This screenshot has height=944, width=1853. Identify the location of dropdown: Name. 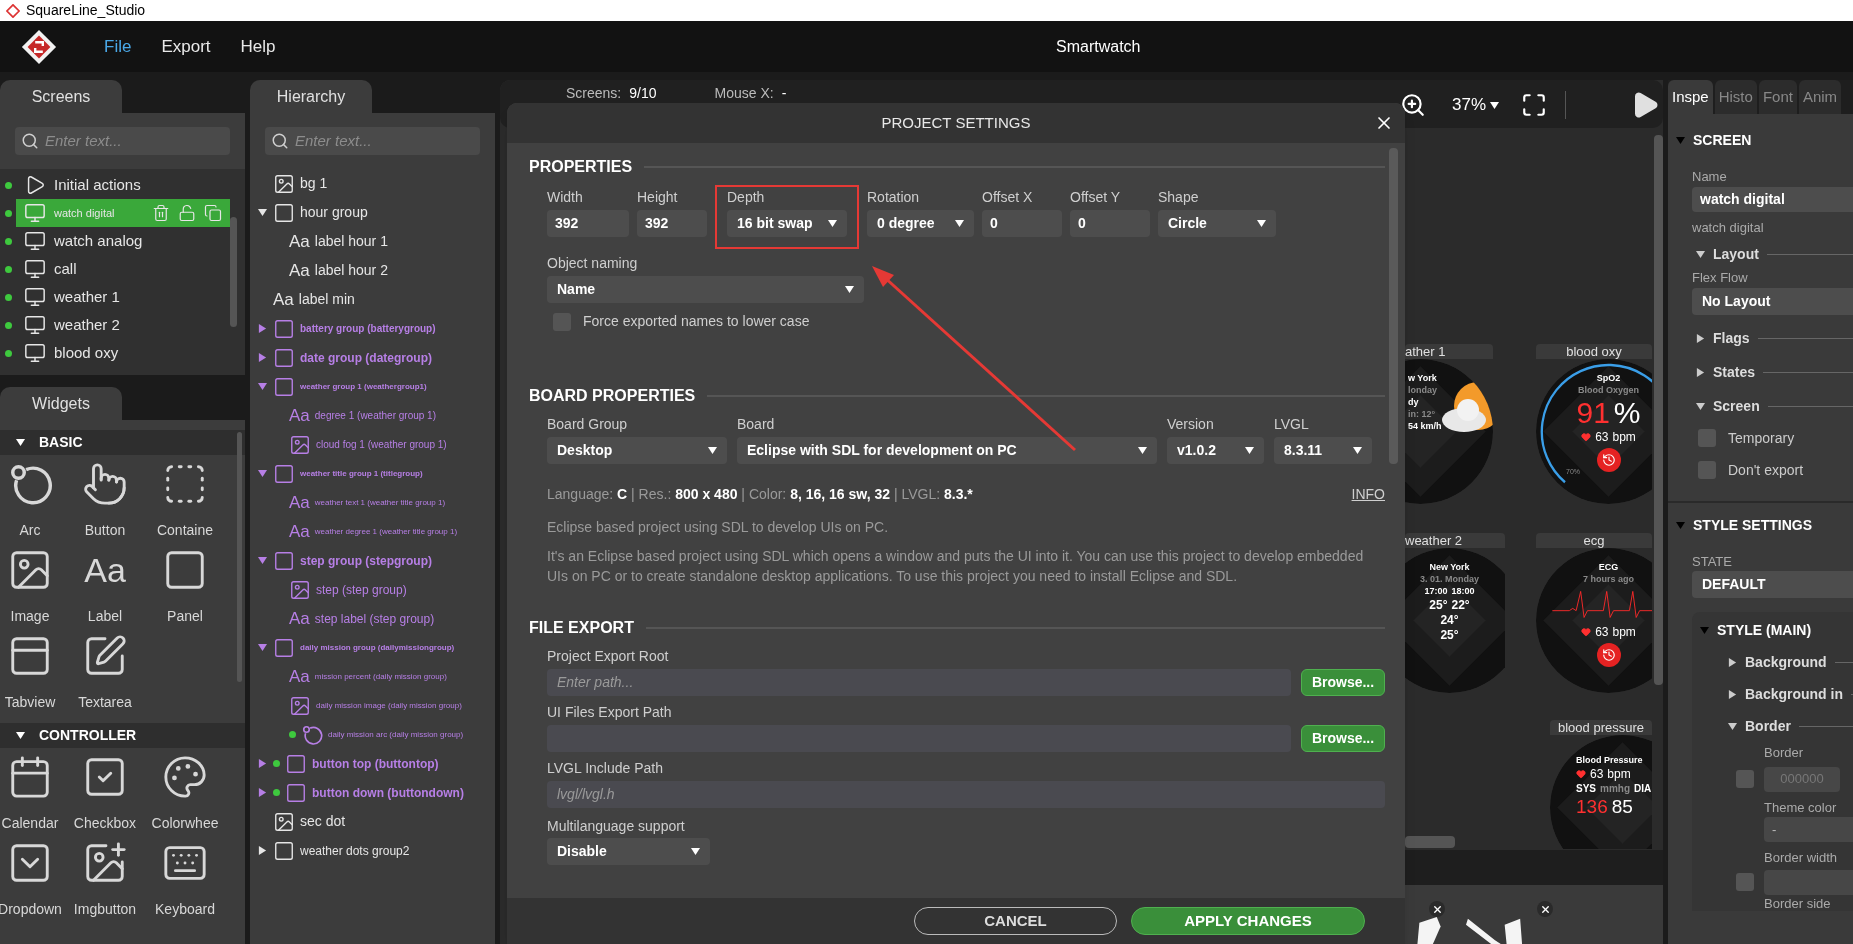
(705, 289).